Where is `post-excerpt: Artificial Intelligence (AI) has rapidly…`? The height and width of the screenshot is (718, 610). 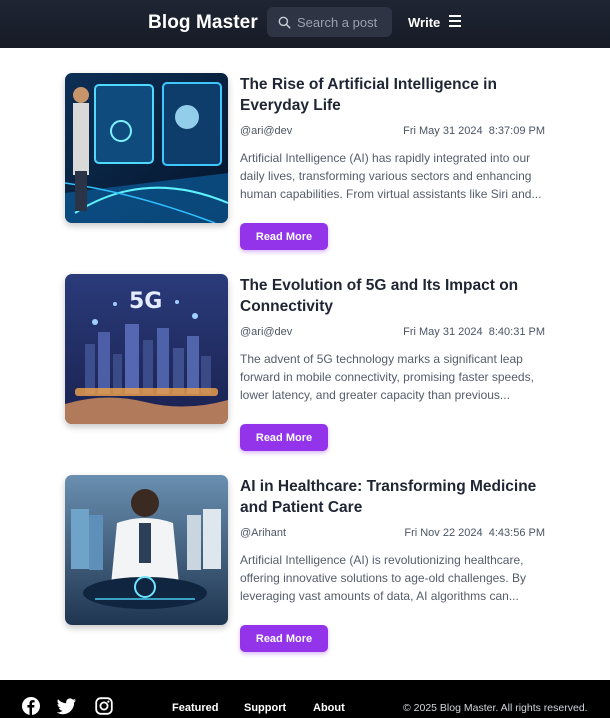
post-excerpt: Artificial Intelligence (AI) has rapidly… is located at coordinates (391, 176).